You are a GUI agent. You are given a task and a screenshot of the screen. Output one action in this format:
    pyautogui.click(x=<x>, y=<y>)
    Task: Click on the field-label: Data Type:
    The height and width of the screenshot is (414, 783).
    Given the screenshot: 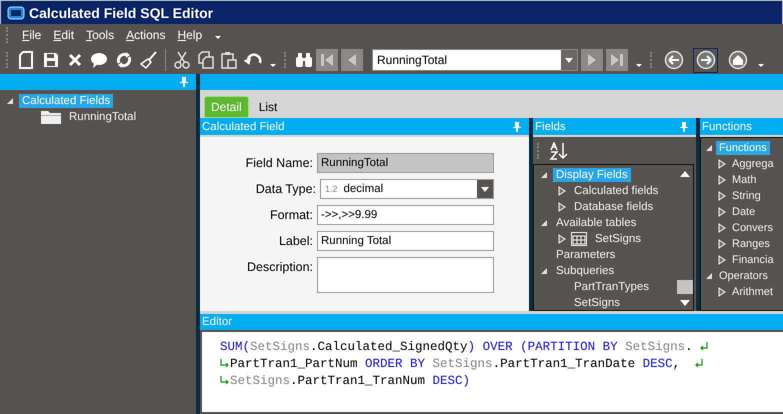 What is the action you would take?
    pyautogui.click(x=285, y=189)
    